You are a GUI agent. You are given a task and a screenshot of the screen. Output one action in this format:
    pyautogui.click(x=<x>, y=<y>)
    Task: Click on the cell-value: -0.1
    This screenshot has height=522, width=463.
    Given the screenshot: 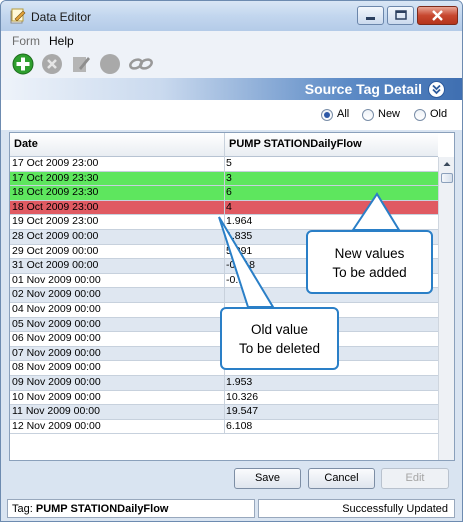 What is the action you would take?
    pyautogui.click(x=235, y=281)
    